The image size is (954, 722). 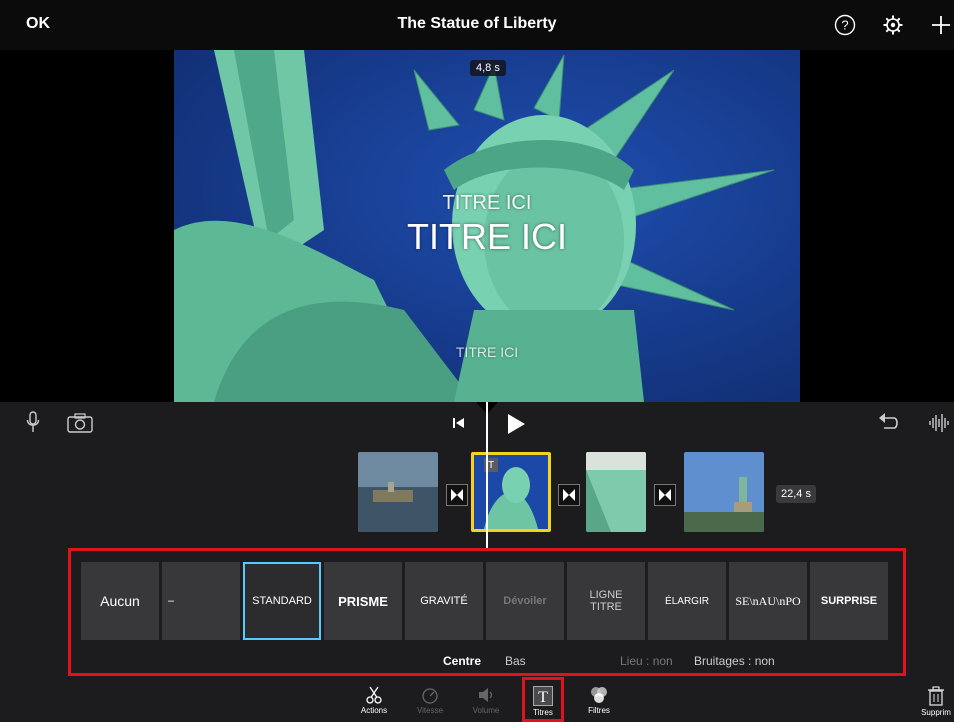 What do you see at coordinates (201, 601) in the screenshot?
I see `style-dash: –` at bounding box center [201, 601].